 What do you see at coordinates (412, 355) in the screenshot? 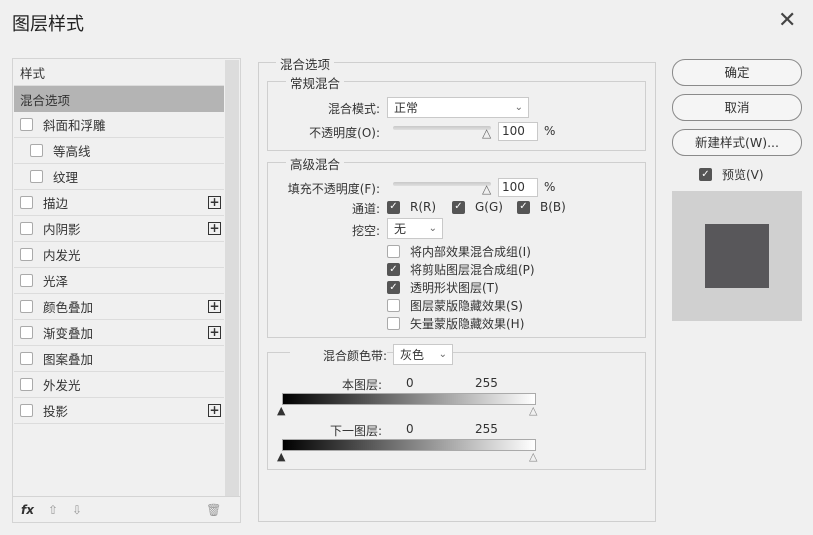
I see `blend-if-value: 灰色` at bounding box center [412, 355].